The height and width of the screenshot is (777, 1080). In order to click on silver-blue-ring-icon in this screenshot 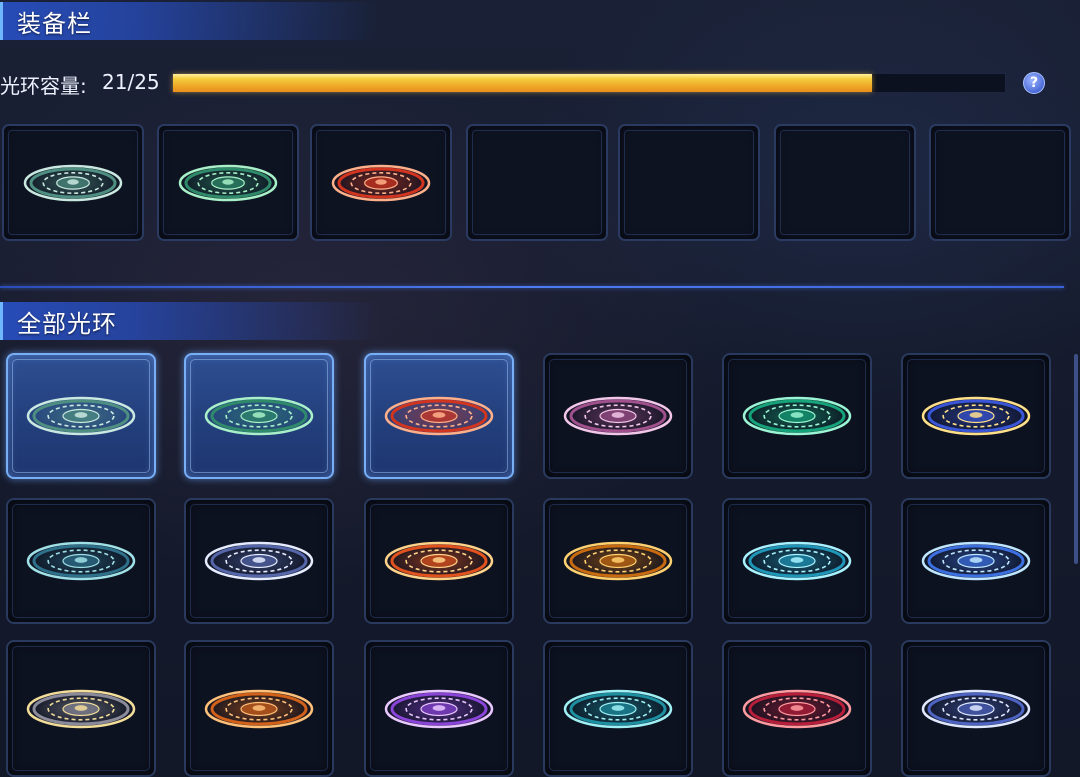, I will do `click(976, 709)`.